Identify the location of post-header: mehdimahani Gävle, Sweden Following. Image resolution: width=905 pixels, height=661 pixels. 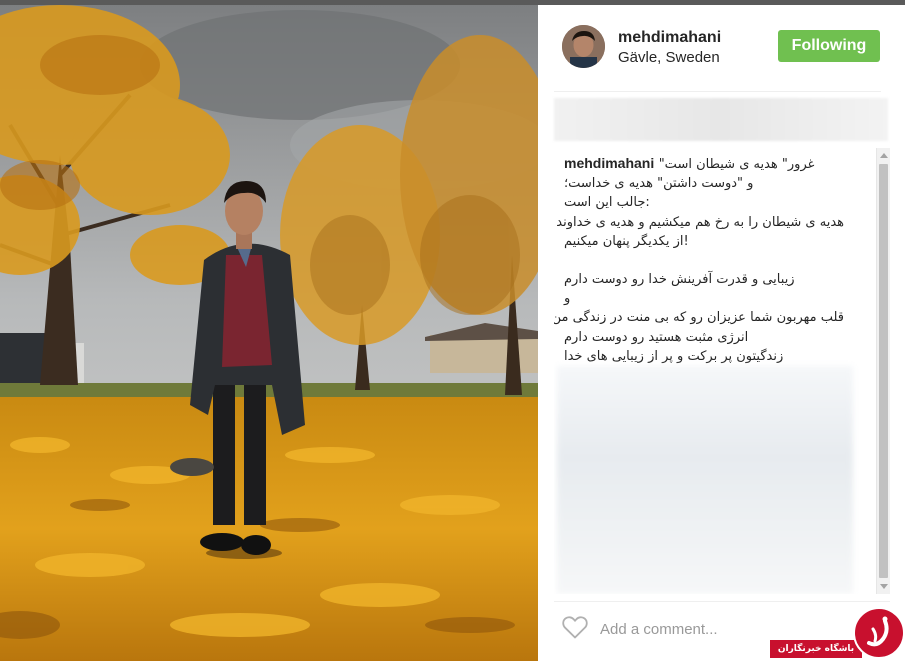
(721, 48).